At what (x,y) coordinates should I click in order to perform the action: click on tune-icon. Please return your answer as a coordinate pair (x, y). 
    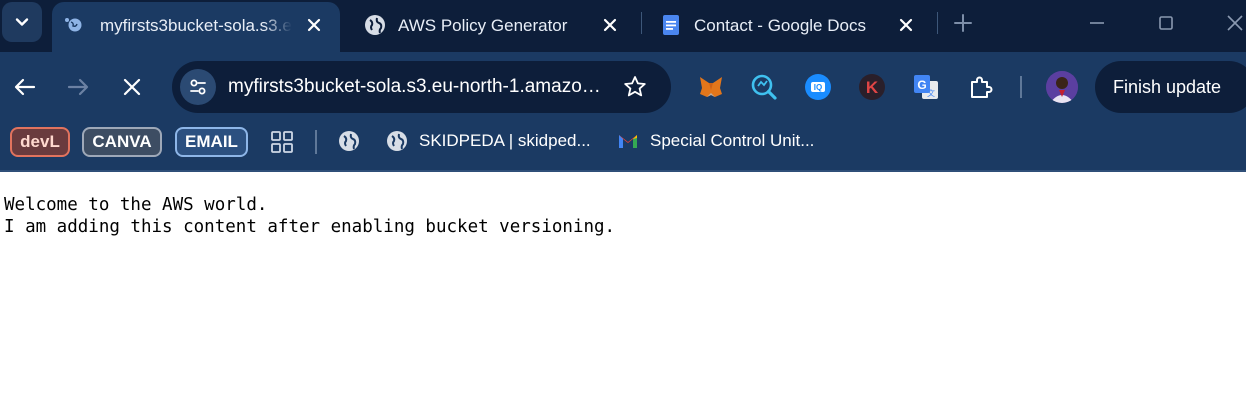
    Looking at the image, I should click on (198, 87).